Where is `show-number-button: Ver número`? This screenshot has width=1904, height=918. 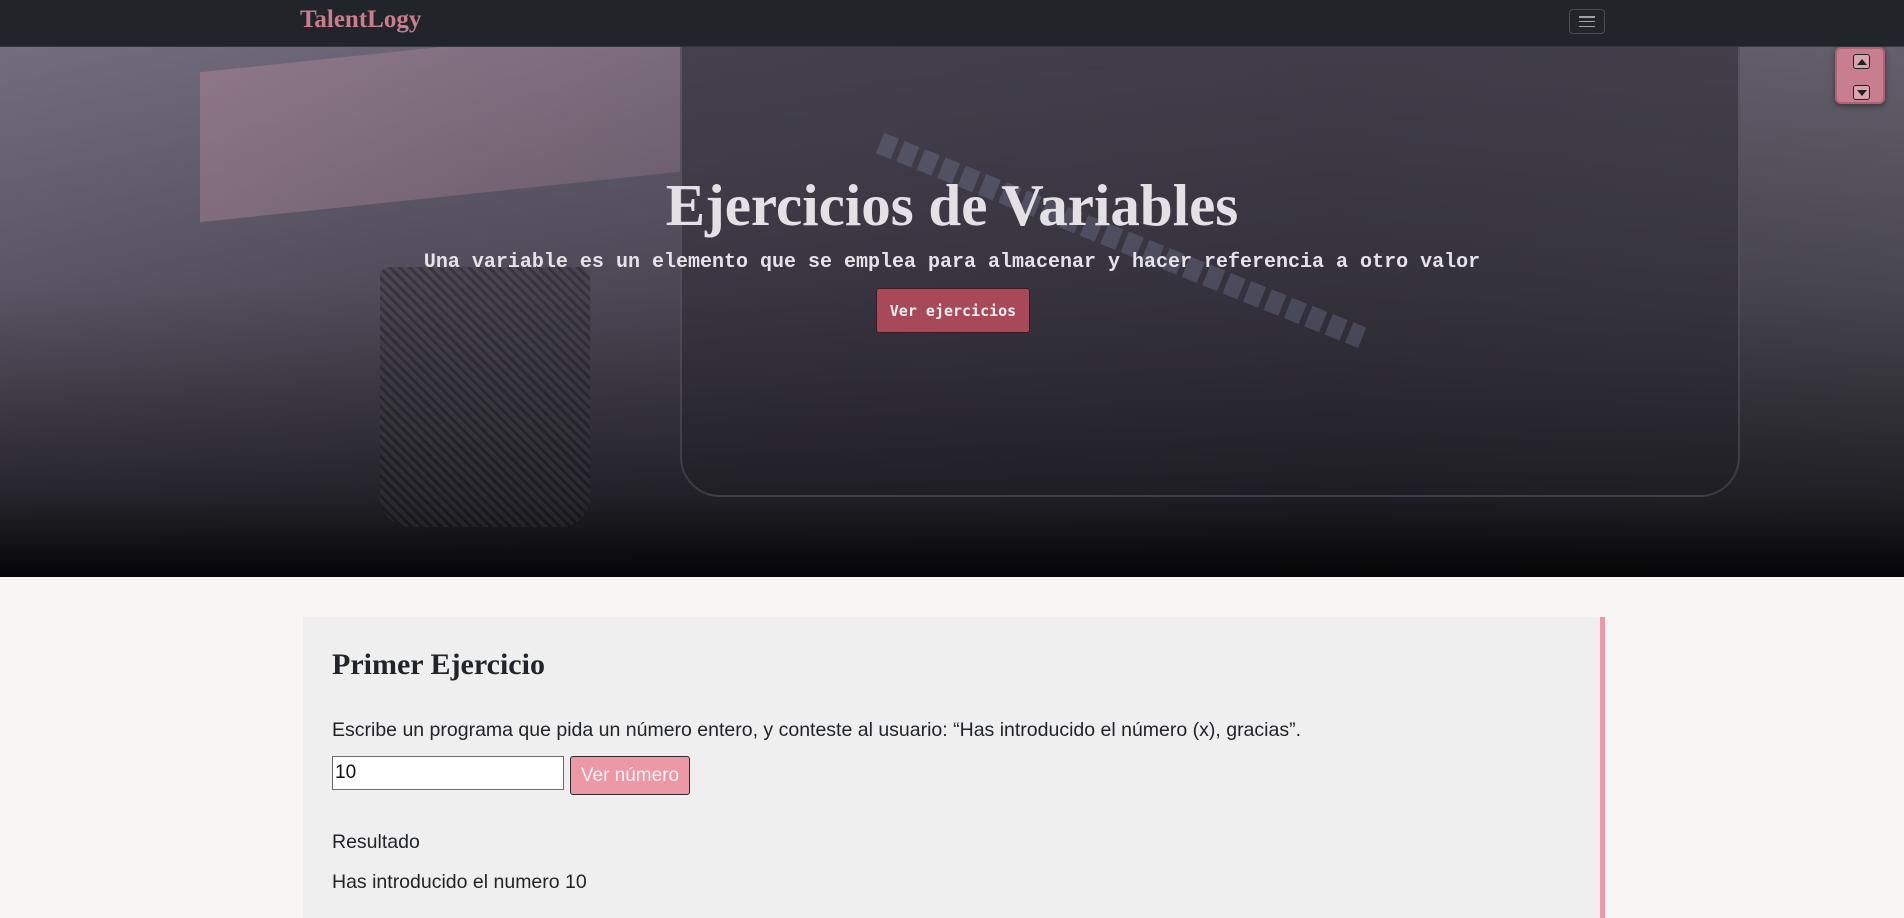 show-number-button: Ver número is located at coordinates (630, 775).